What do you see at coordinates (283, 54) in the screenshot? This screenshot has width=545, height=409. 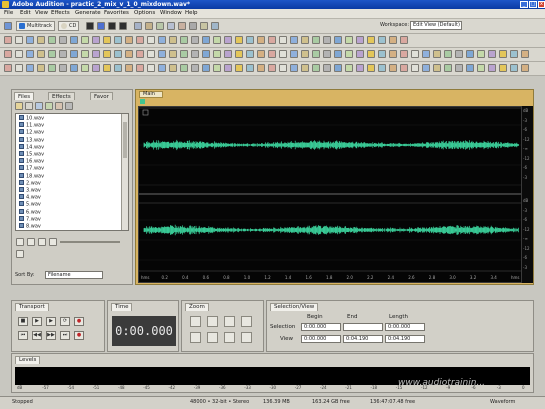 I see `tb3-cue-icon` at bounding box center [283, 54].